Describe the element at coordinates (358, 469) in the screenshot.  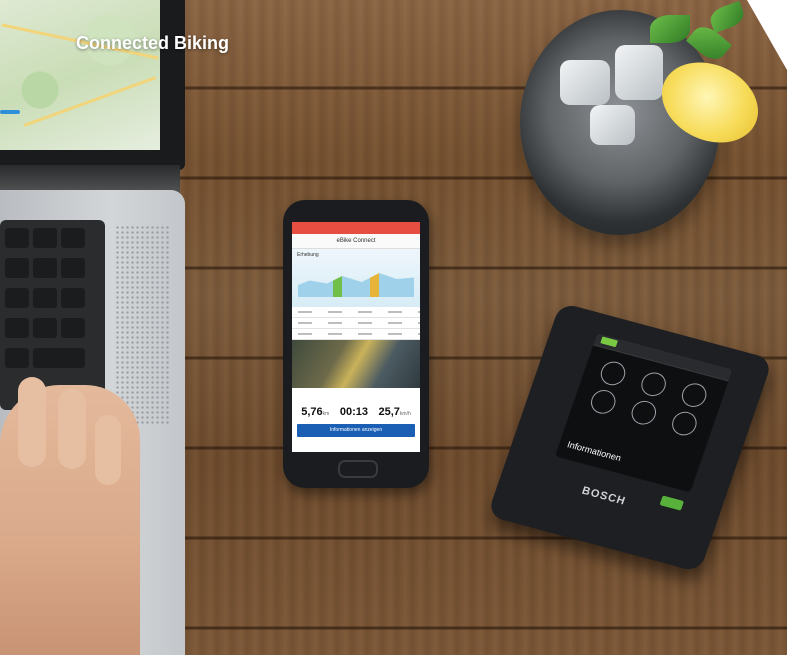
I see `home-button` at that location.